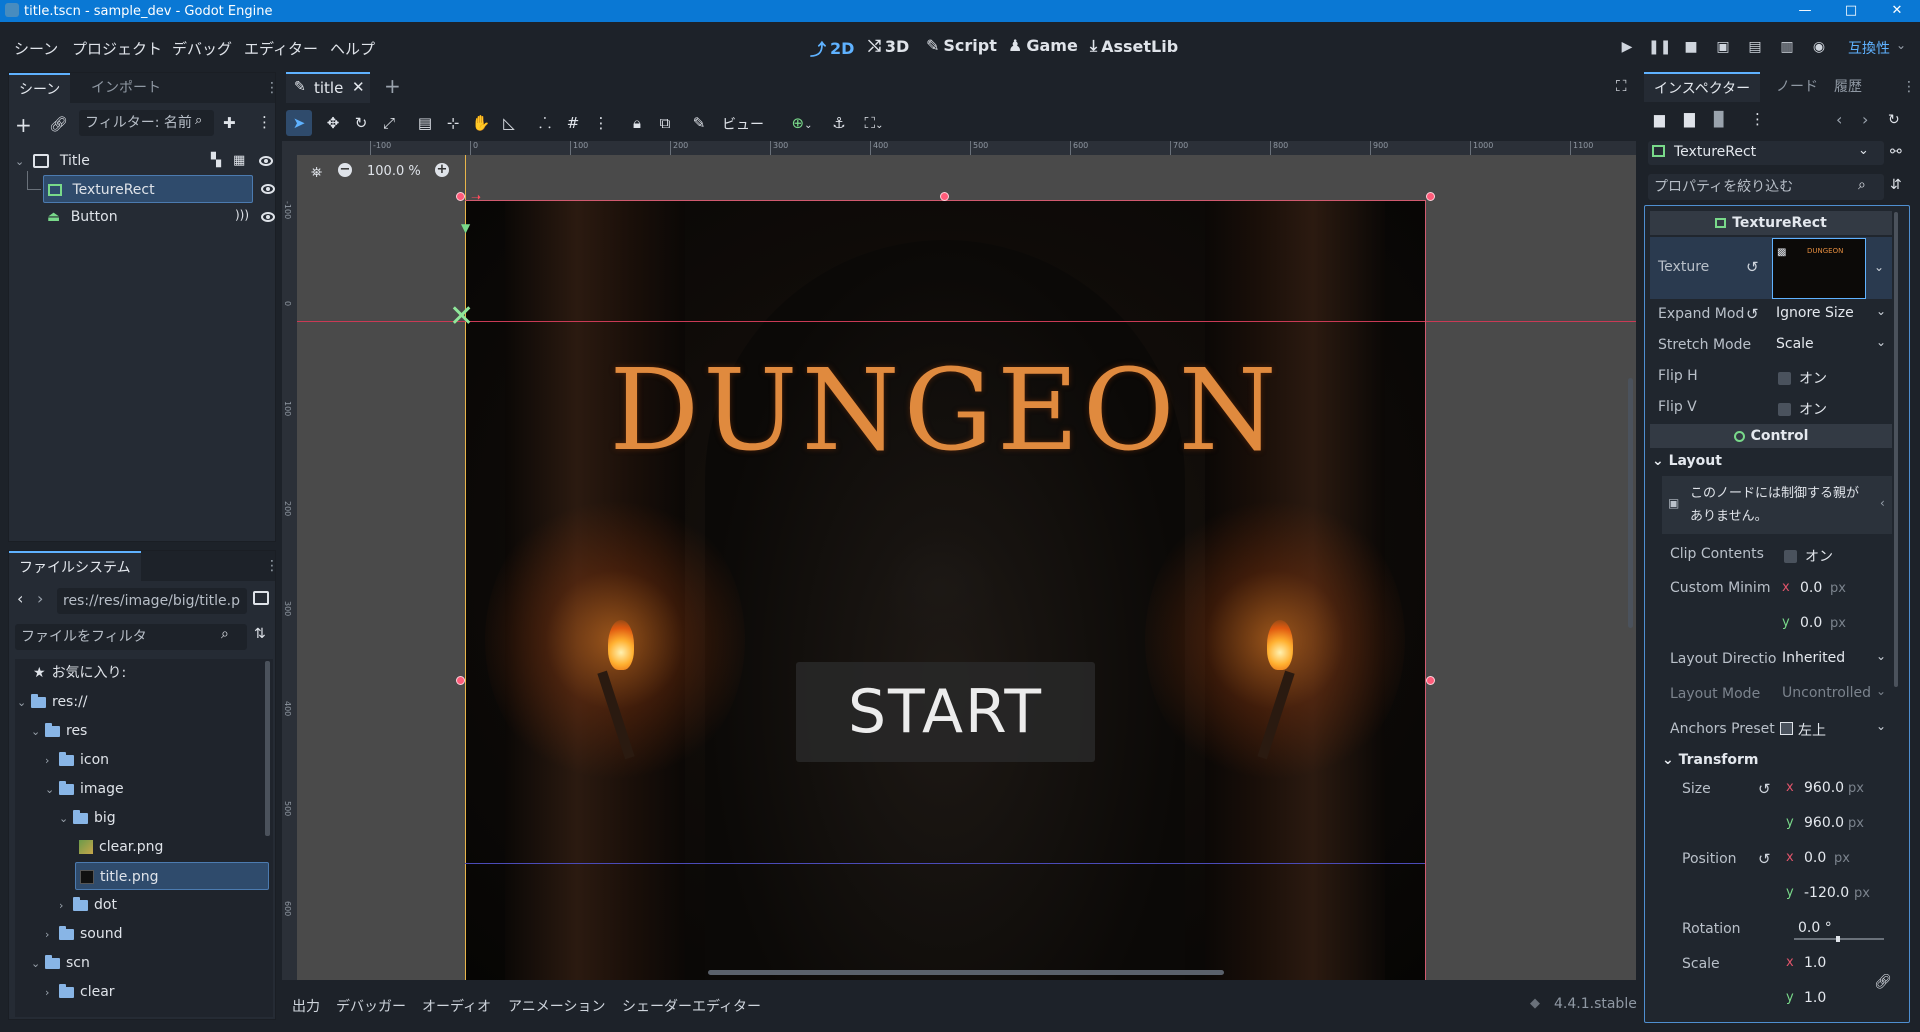 The height and width of the screenshot is (1032, 1920). What do you see at coordinates (1719, 120) in the screenshot?
I see `save-resource-icon: ▉` at bounding box center [1719, 120].